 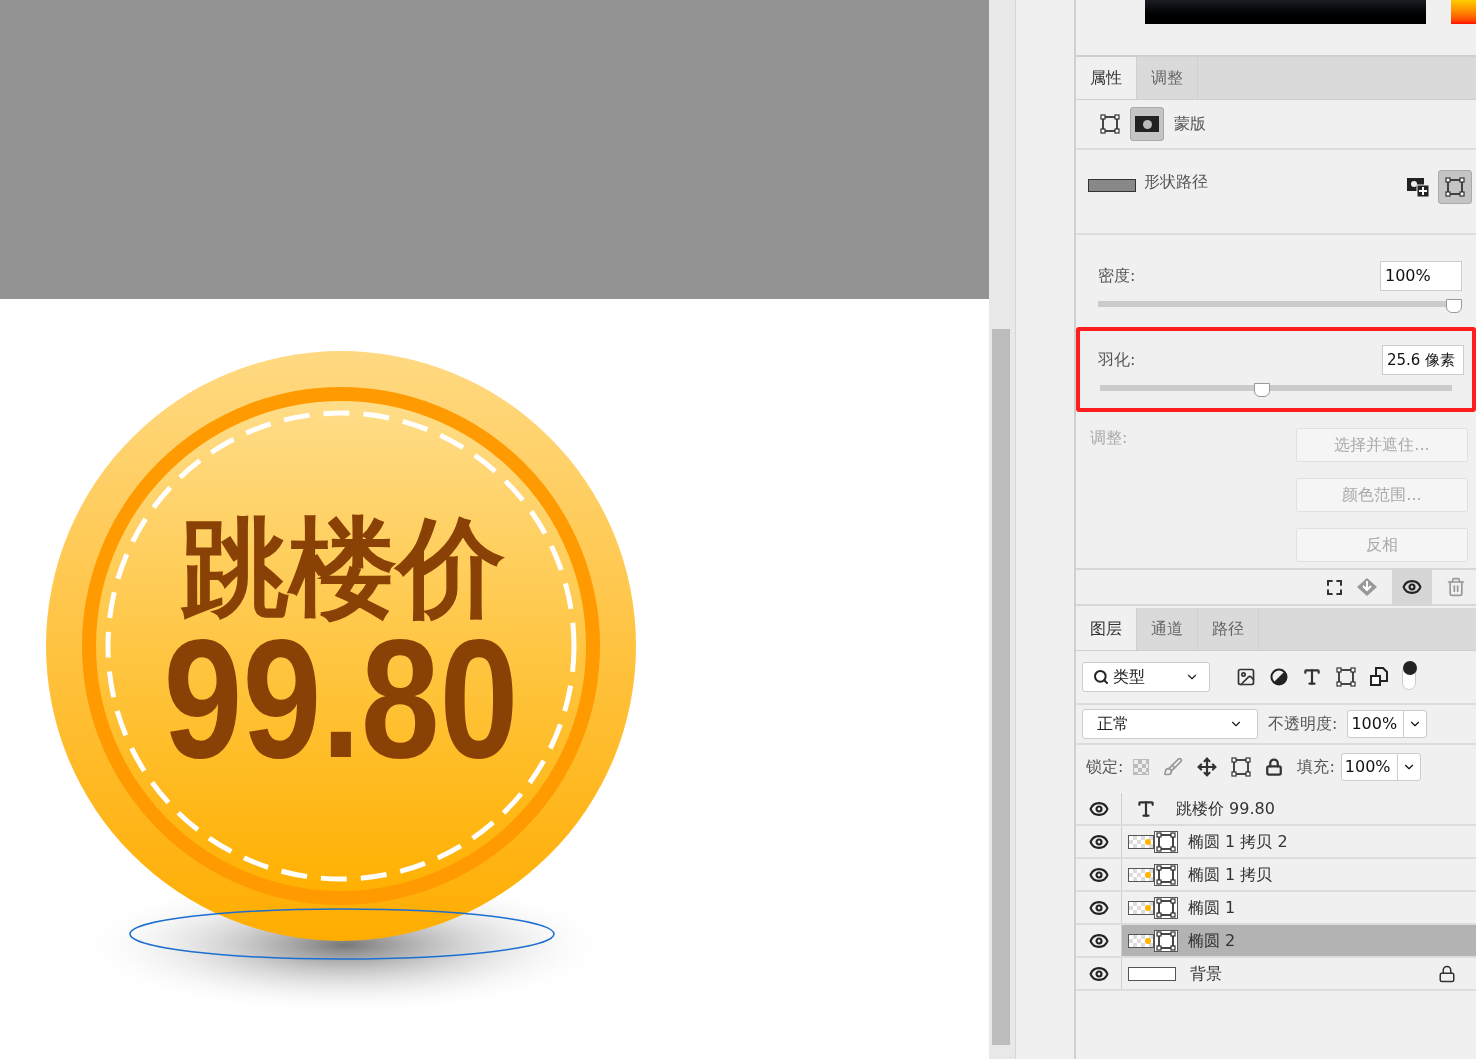 What do you see at coordinates (1212, 940) in the screenshot?
I see `layer-name: 椭圆 2` at bounding box center [1212, 940].